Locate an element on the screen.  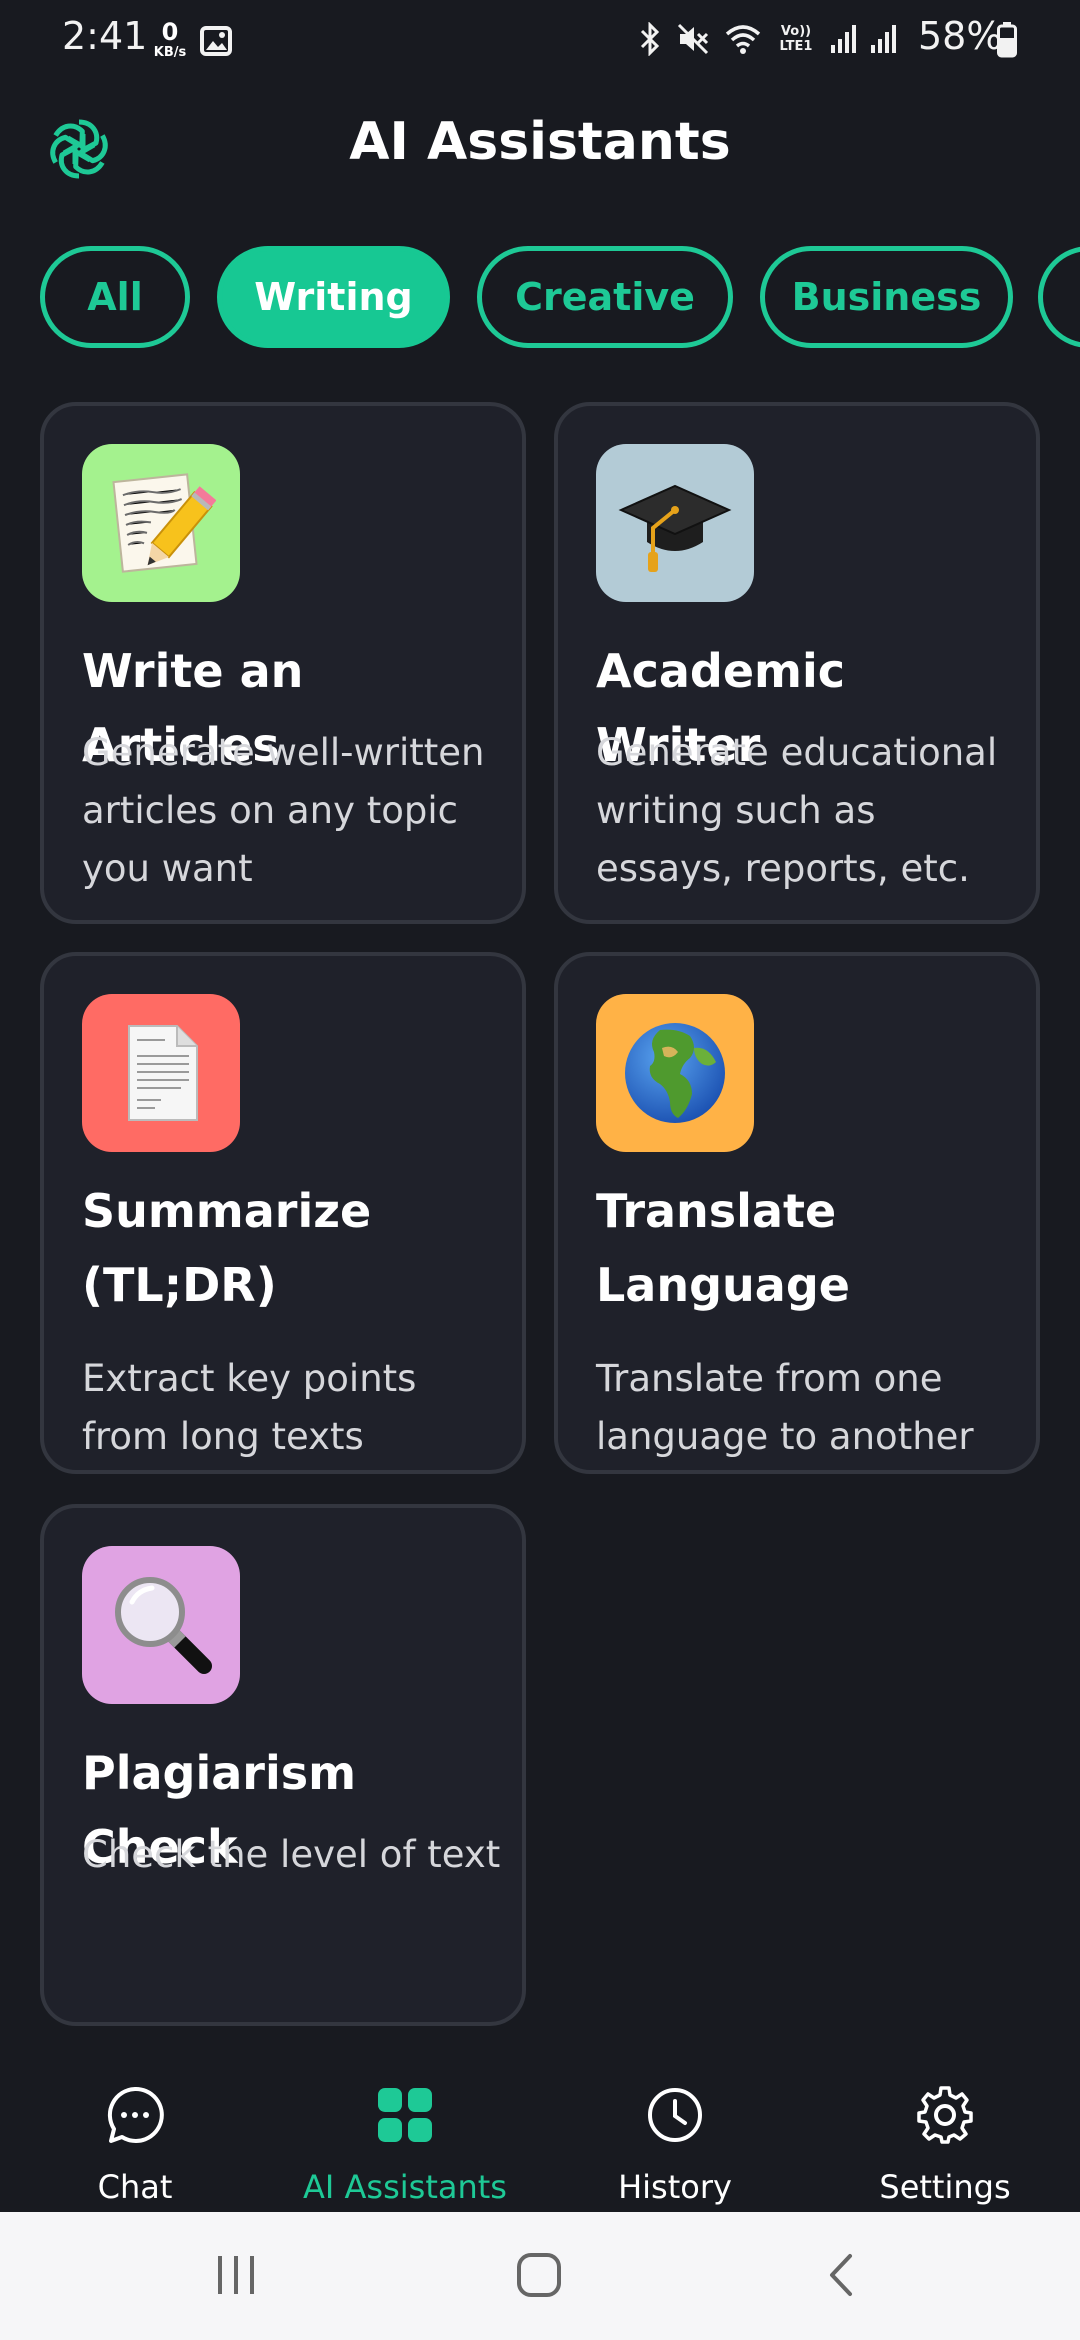
chip-label: Business is located at coordinates (886, 297).